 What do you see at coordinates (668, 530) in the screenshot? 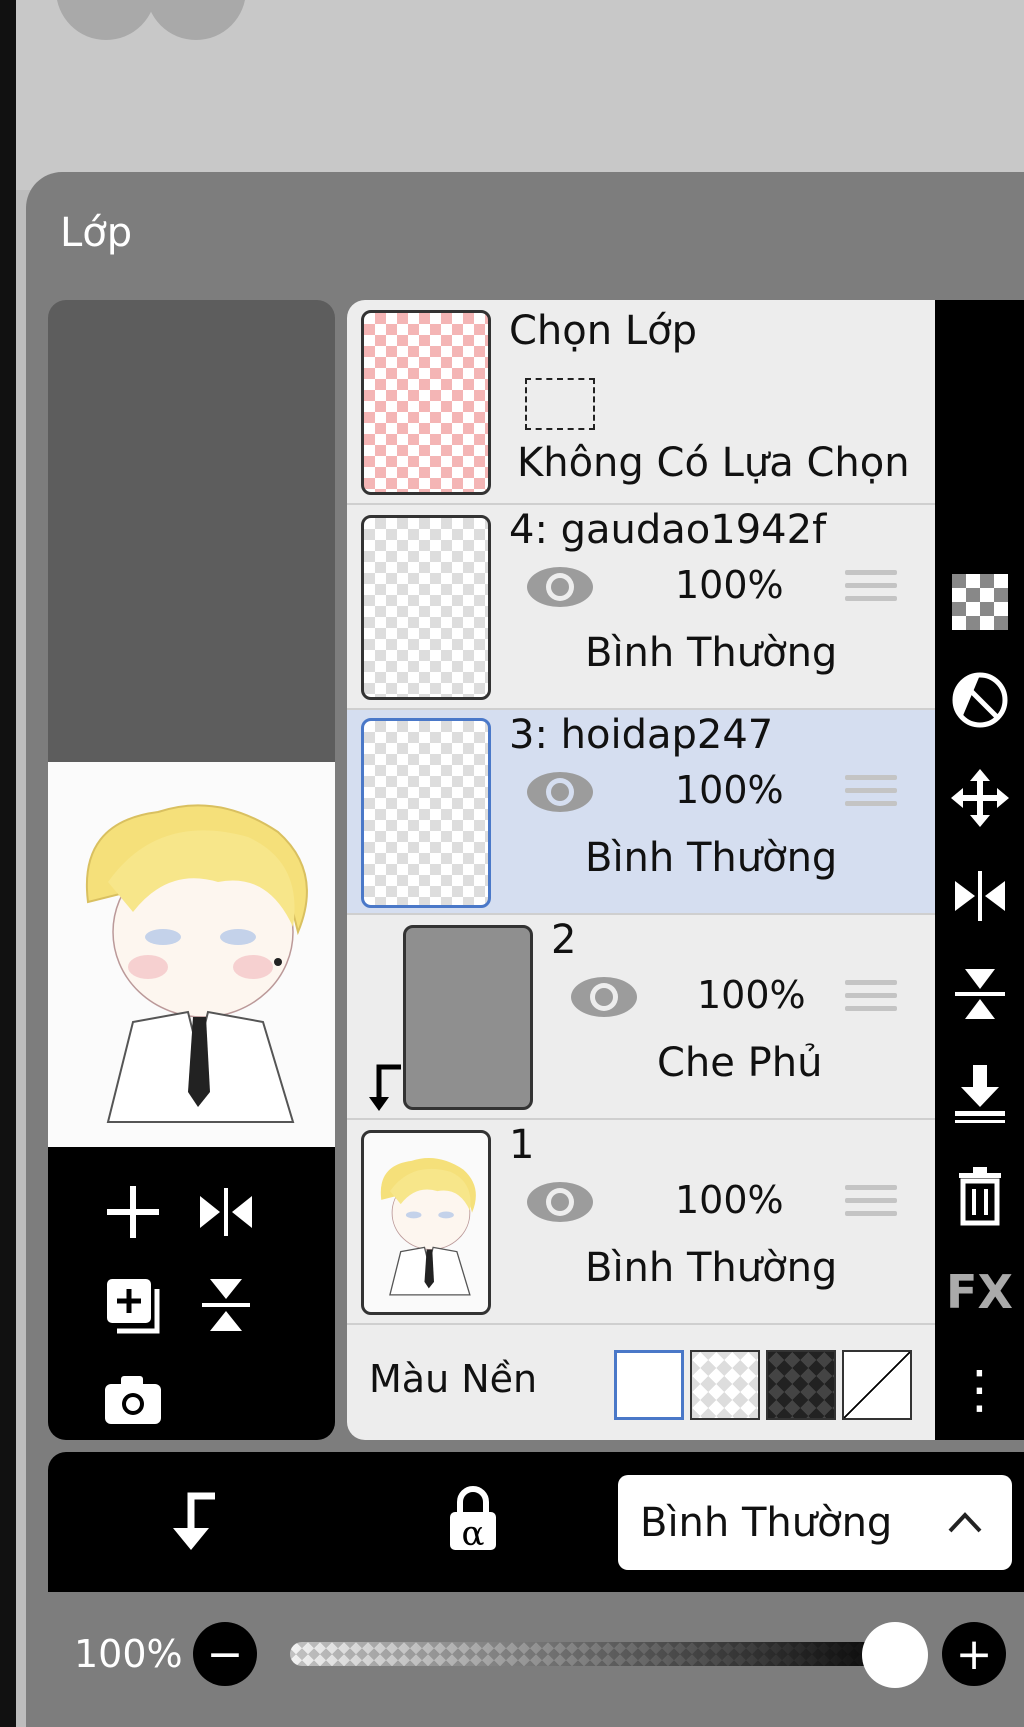
I see `layer-name: 4: gaudao1942f` at bounding box center [668, 530].